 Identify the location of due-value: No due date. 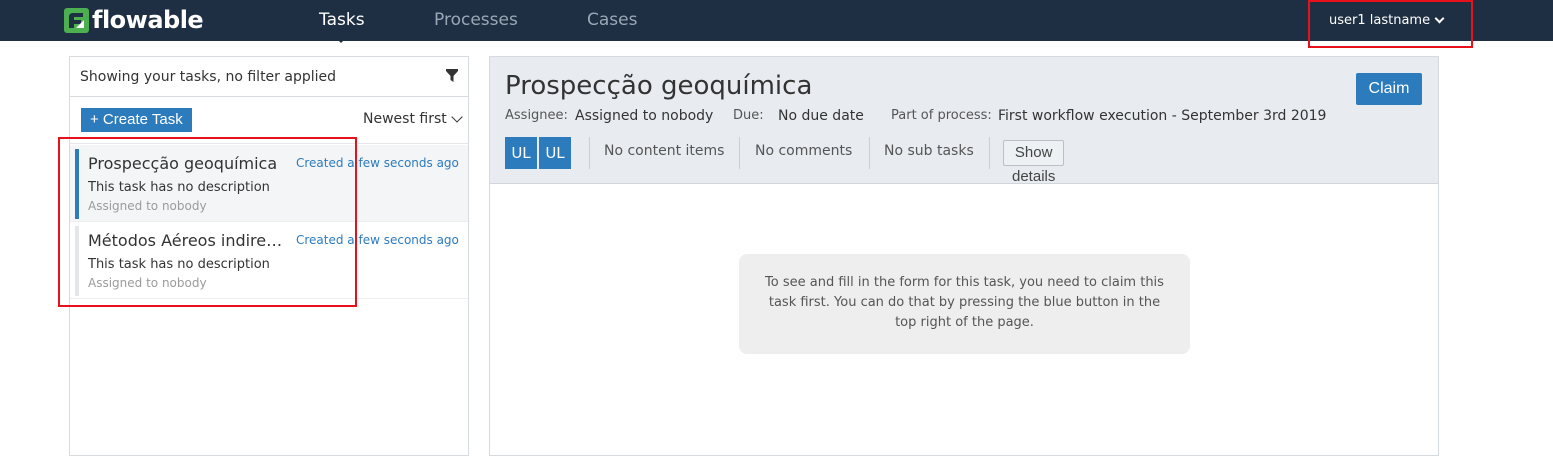
(821, 116).